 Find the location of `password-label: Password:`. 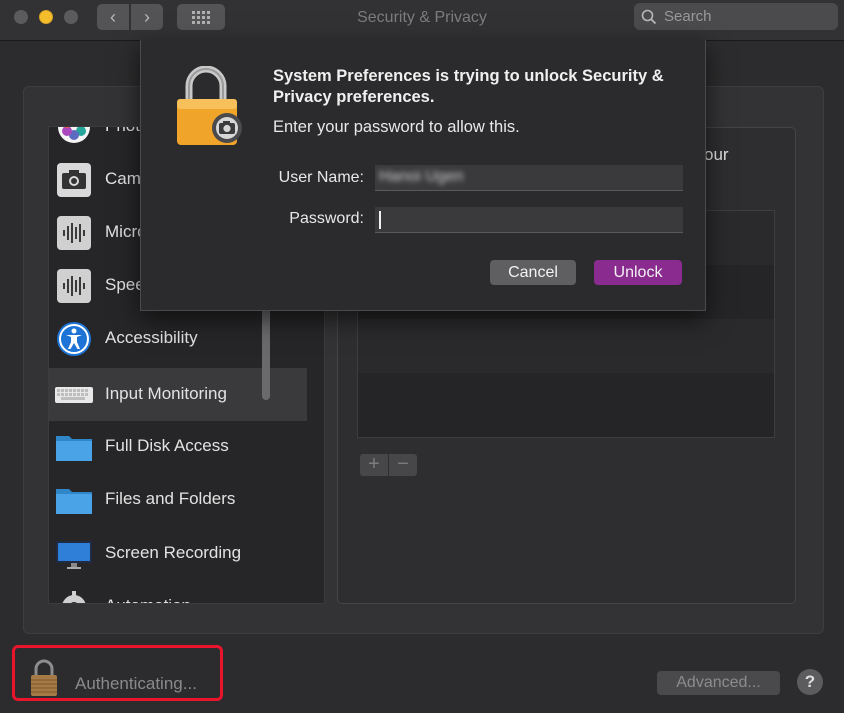

password-label: Password: is located at coordinates (326, 218).